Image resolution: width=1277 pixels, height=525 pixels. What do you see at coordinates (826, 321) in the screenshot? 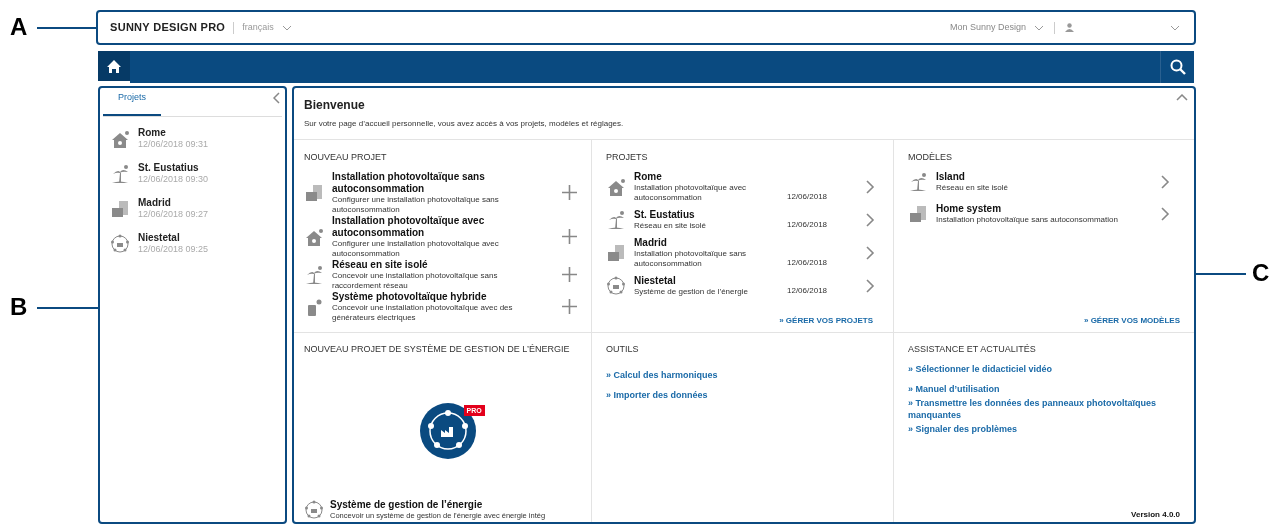
I see `manage-projects-link: » GÉRER VOS PROJETS` at bounding box center [826, 321].